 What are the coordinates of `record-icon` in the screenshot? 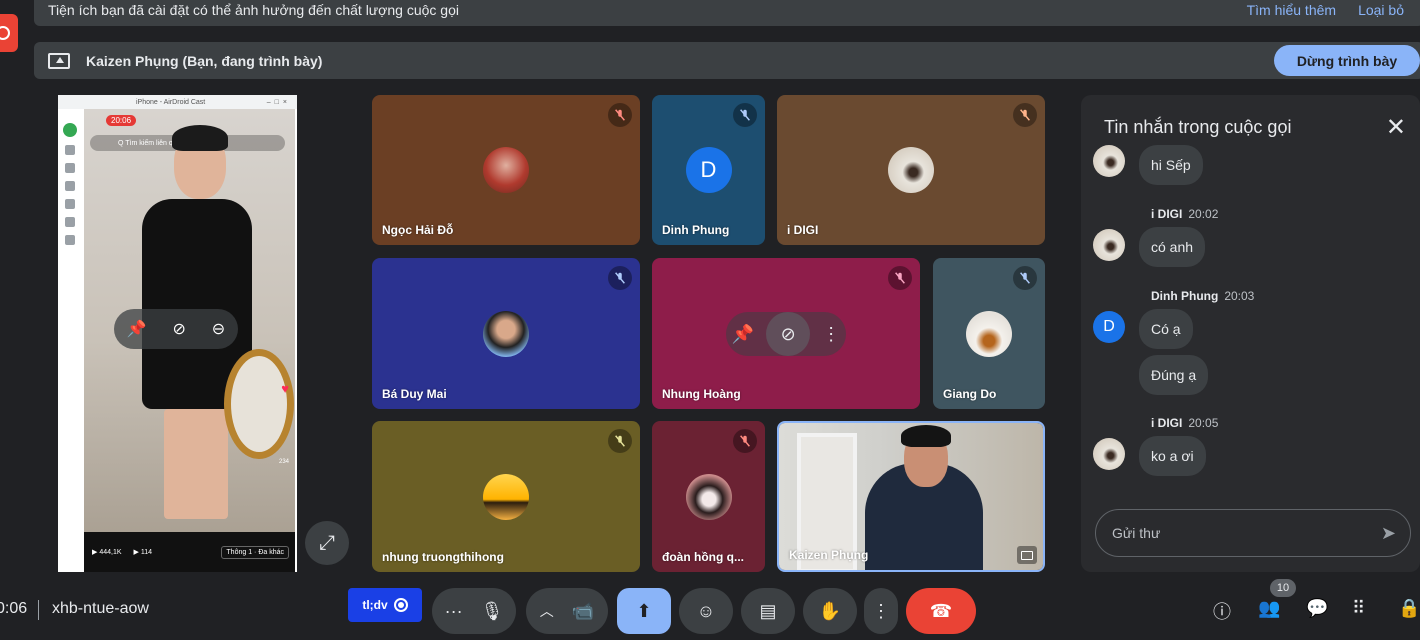 It's located at (400, 605).